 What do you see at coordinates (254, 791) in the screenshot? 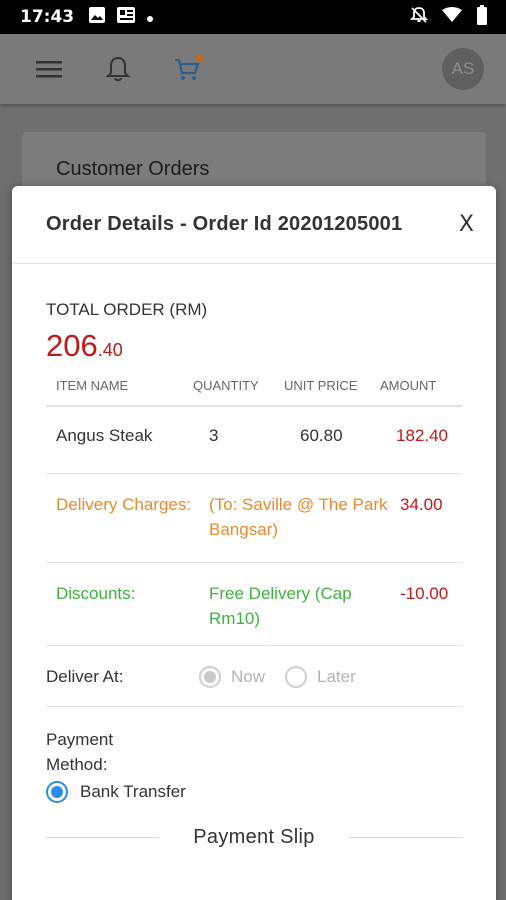
I see `bank-transfer-radio: Bank Transfer` at bounding box center [254, 791].